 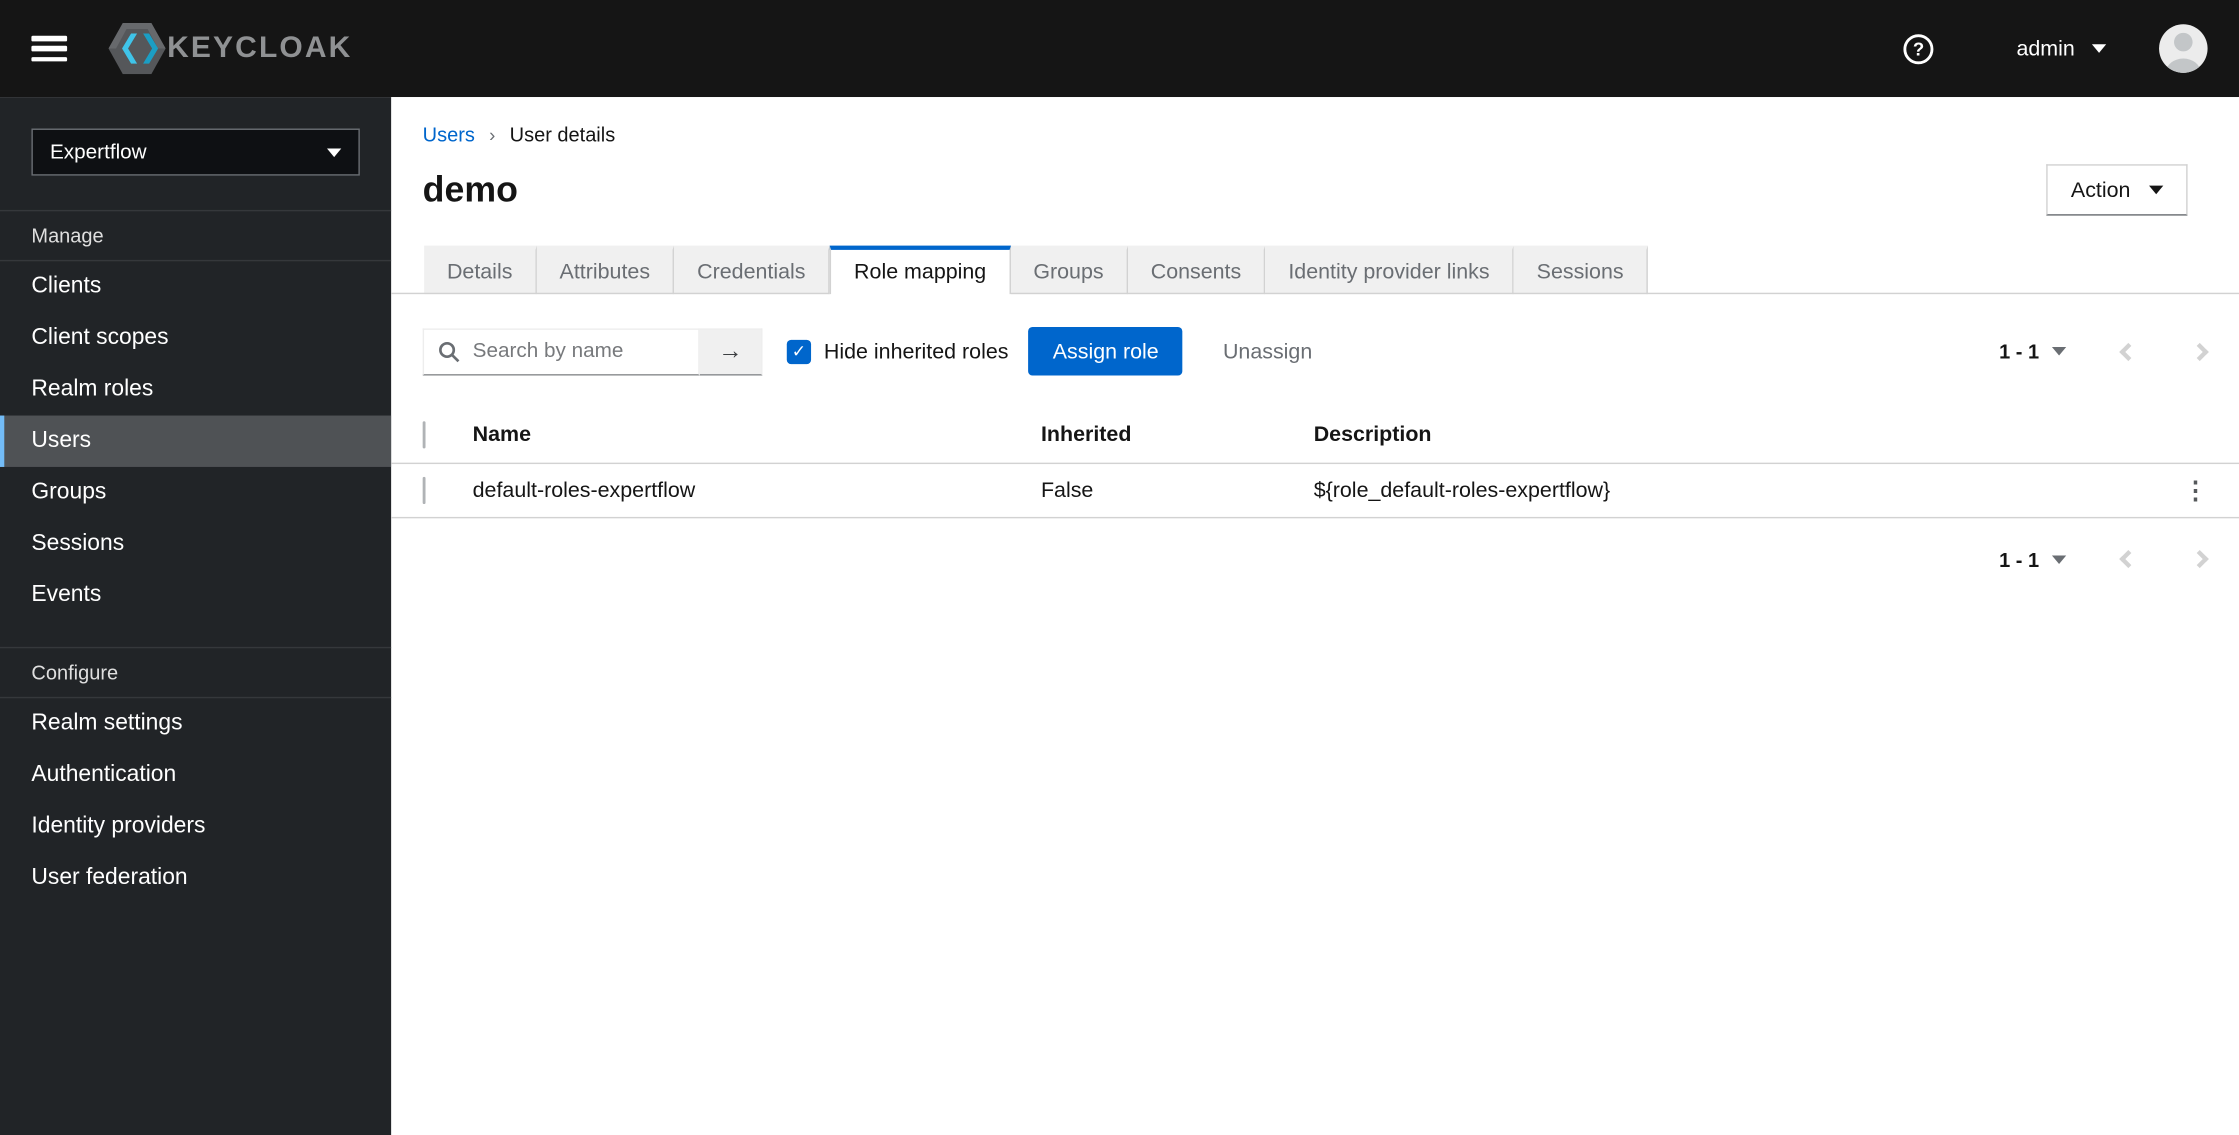 I want to click on search-submit-button: →, so click(x=731, y=351).